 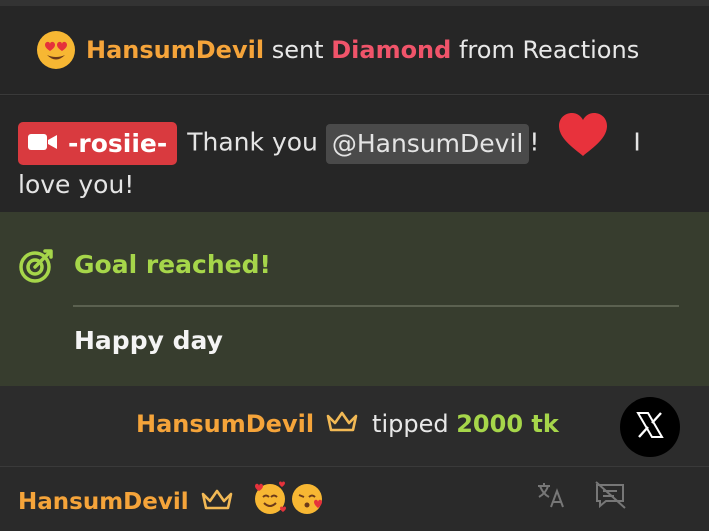 I want to click on reaction-suffix: from Reactions, so click(x=549, y=50).